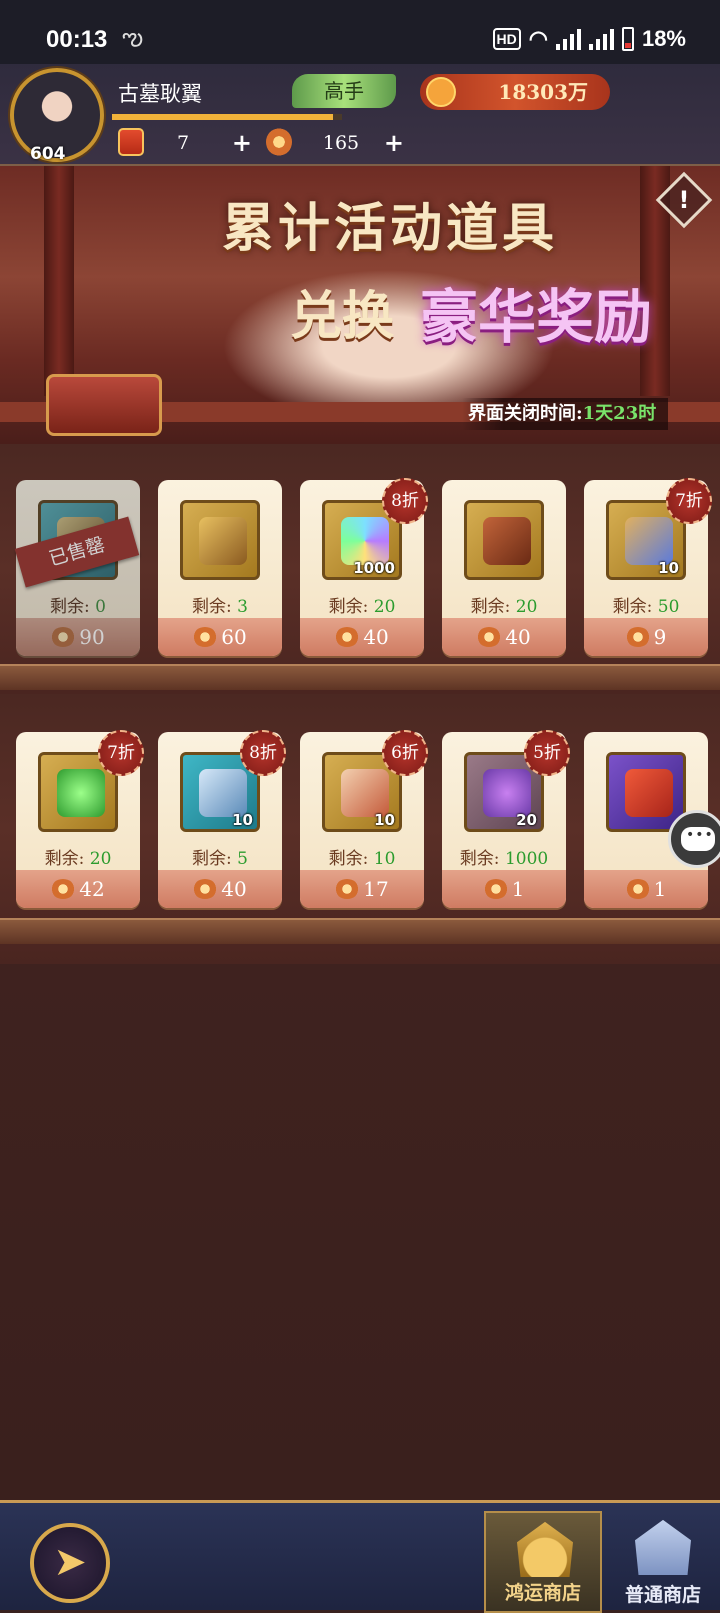 The image size is (720, 1613). What do you see at coordinates (526, 820) in the screenshot?
I see `item-quantity: 20` at bounding box center [526, 820].